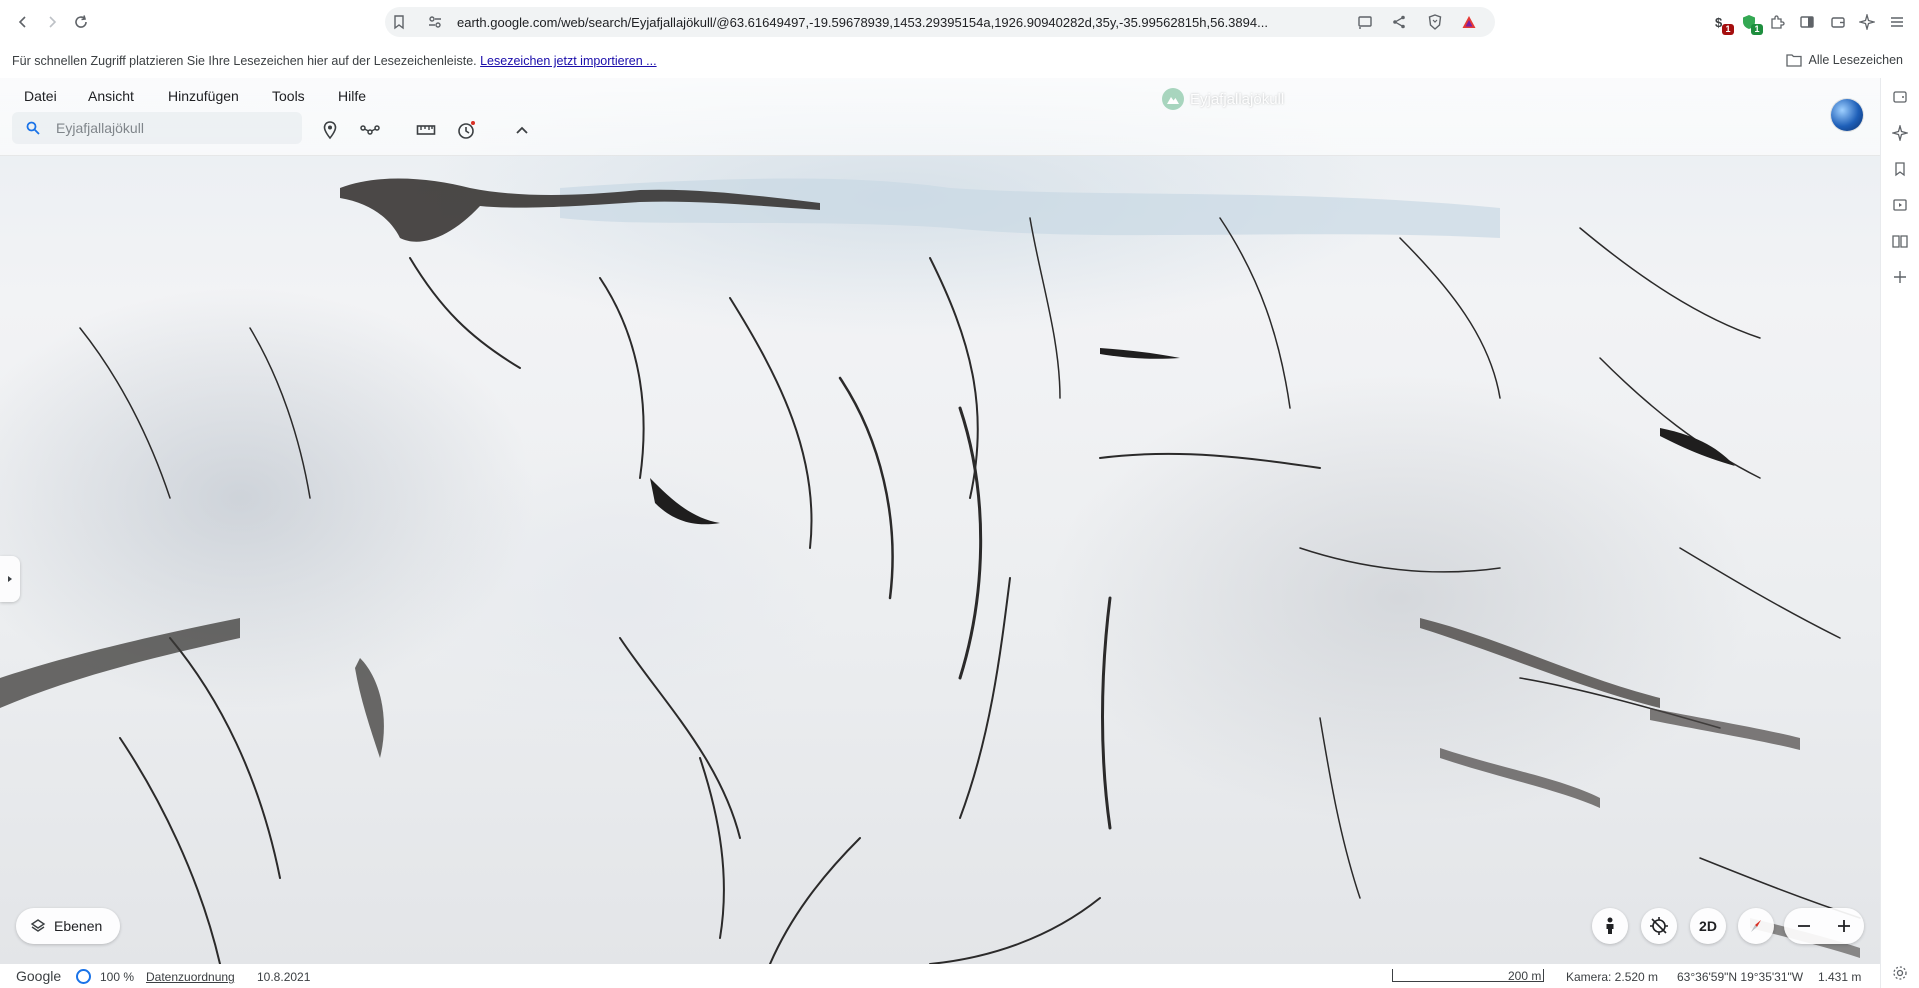 The width and height of the screenshot is (1919, 988). I want to click on imagery-date: 10.8.2021, so click(284, 977).